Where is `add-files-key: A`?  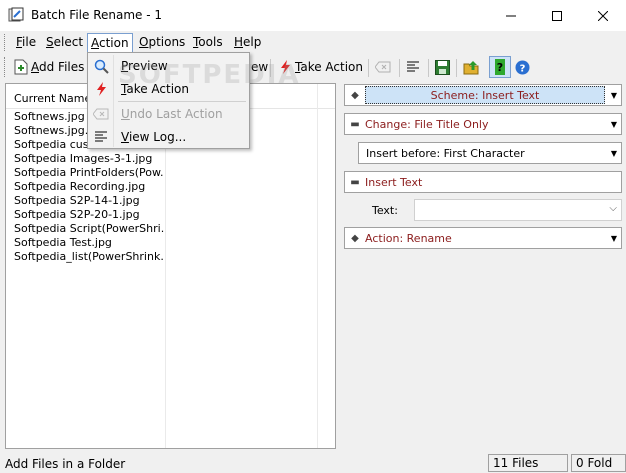
add-files-key: A is located at coordinates (35, 67).